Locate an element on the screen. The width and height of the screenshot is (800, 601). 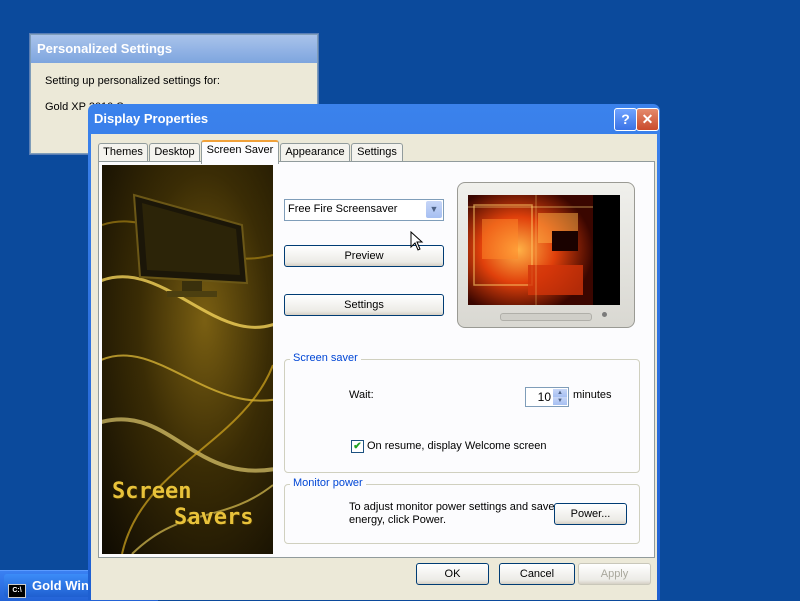
minutes-label: minutes is located at coordinates (592, 395).